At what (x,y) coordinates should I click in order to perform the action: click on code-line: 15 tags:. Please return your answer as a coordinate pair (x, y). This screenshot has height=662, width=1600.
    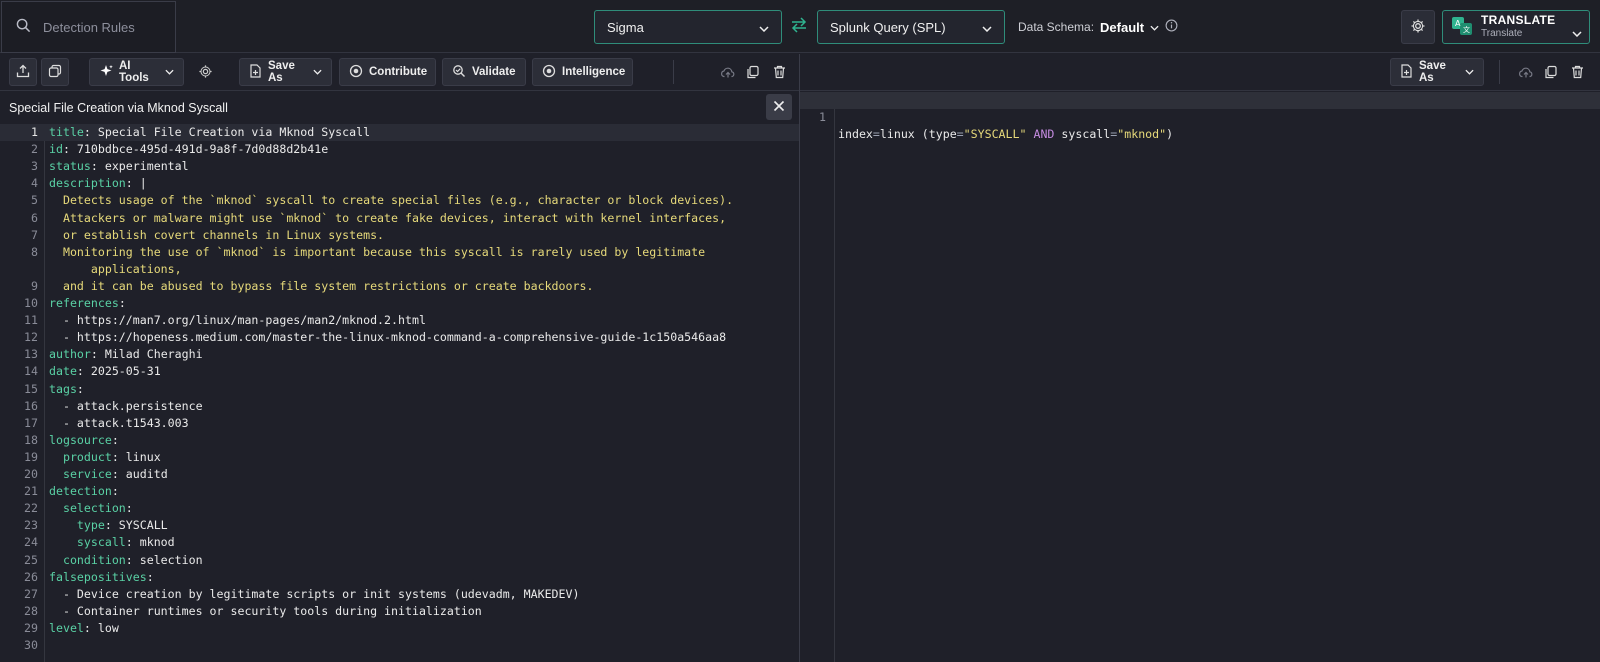
    Looking at the image, I should click on (399, 389).